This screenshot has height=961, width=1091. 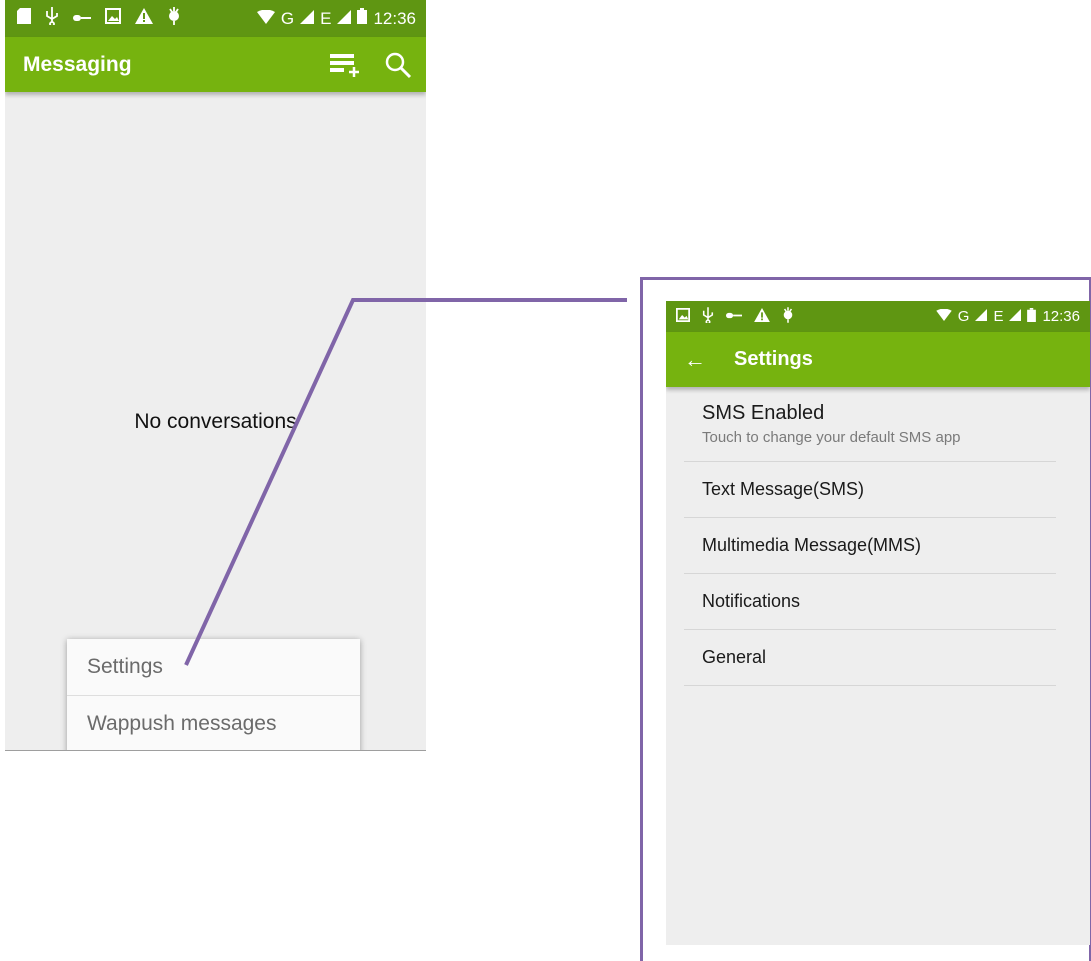 What do you see at coordinates (77, 64) in the screenshot?
I see `app-title: Messaging` at bounding box center [77, 64].